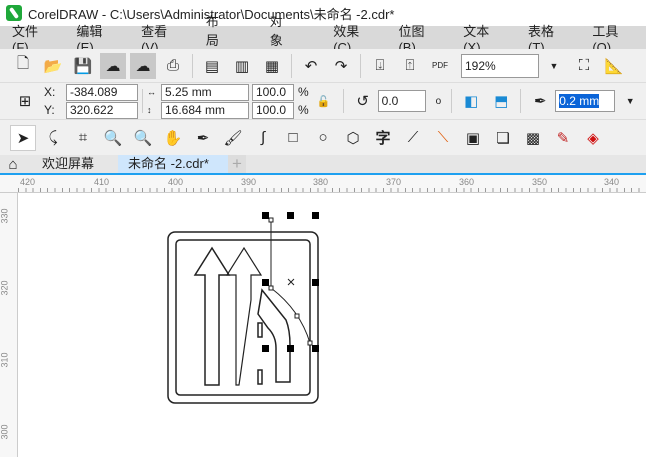 The height and width of the screenshot is (457, 646). What do you see at coordinates (13, 164) in the screenshot?
I see `home-icon: ⌂` at bounding box center [13, 164].